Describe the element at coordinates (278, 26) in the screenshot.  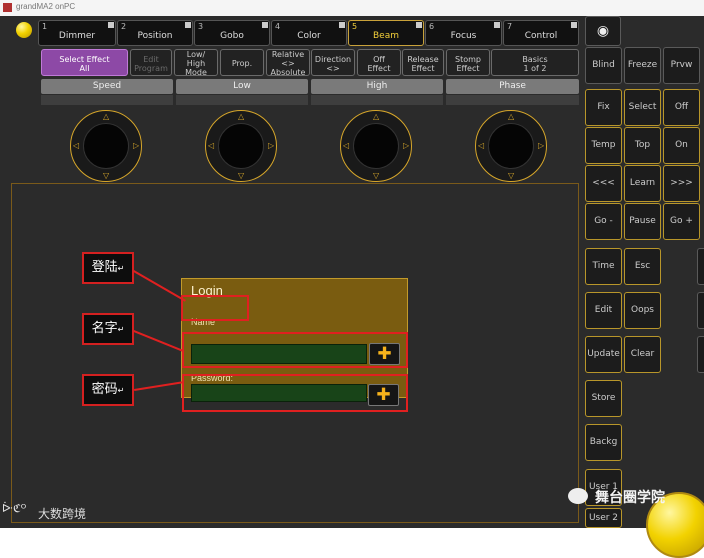
I see `tab-number: 4` at that location.